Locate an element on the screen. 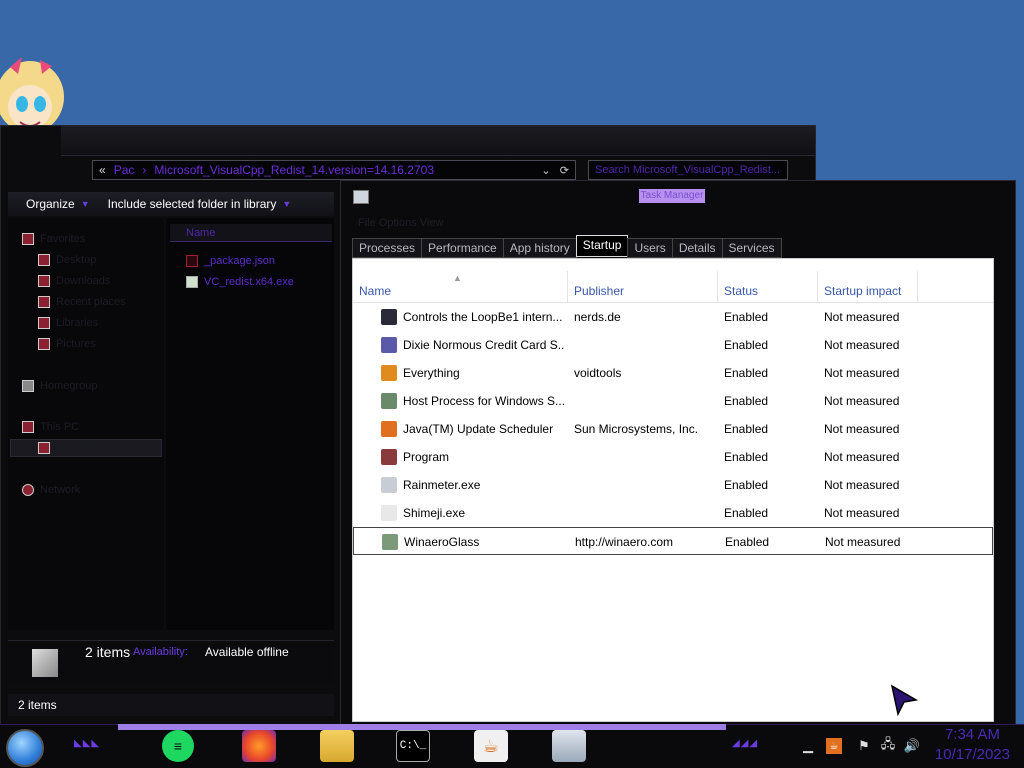  tab-users: Users is located at coordinates (650, 248).